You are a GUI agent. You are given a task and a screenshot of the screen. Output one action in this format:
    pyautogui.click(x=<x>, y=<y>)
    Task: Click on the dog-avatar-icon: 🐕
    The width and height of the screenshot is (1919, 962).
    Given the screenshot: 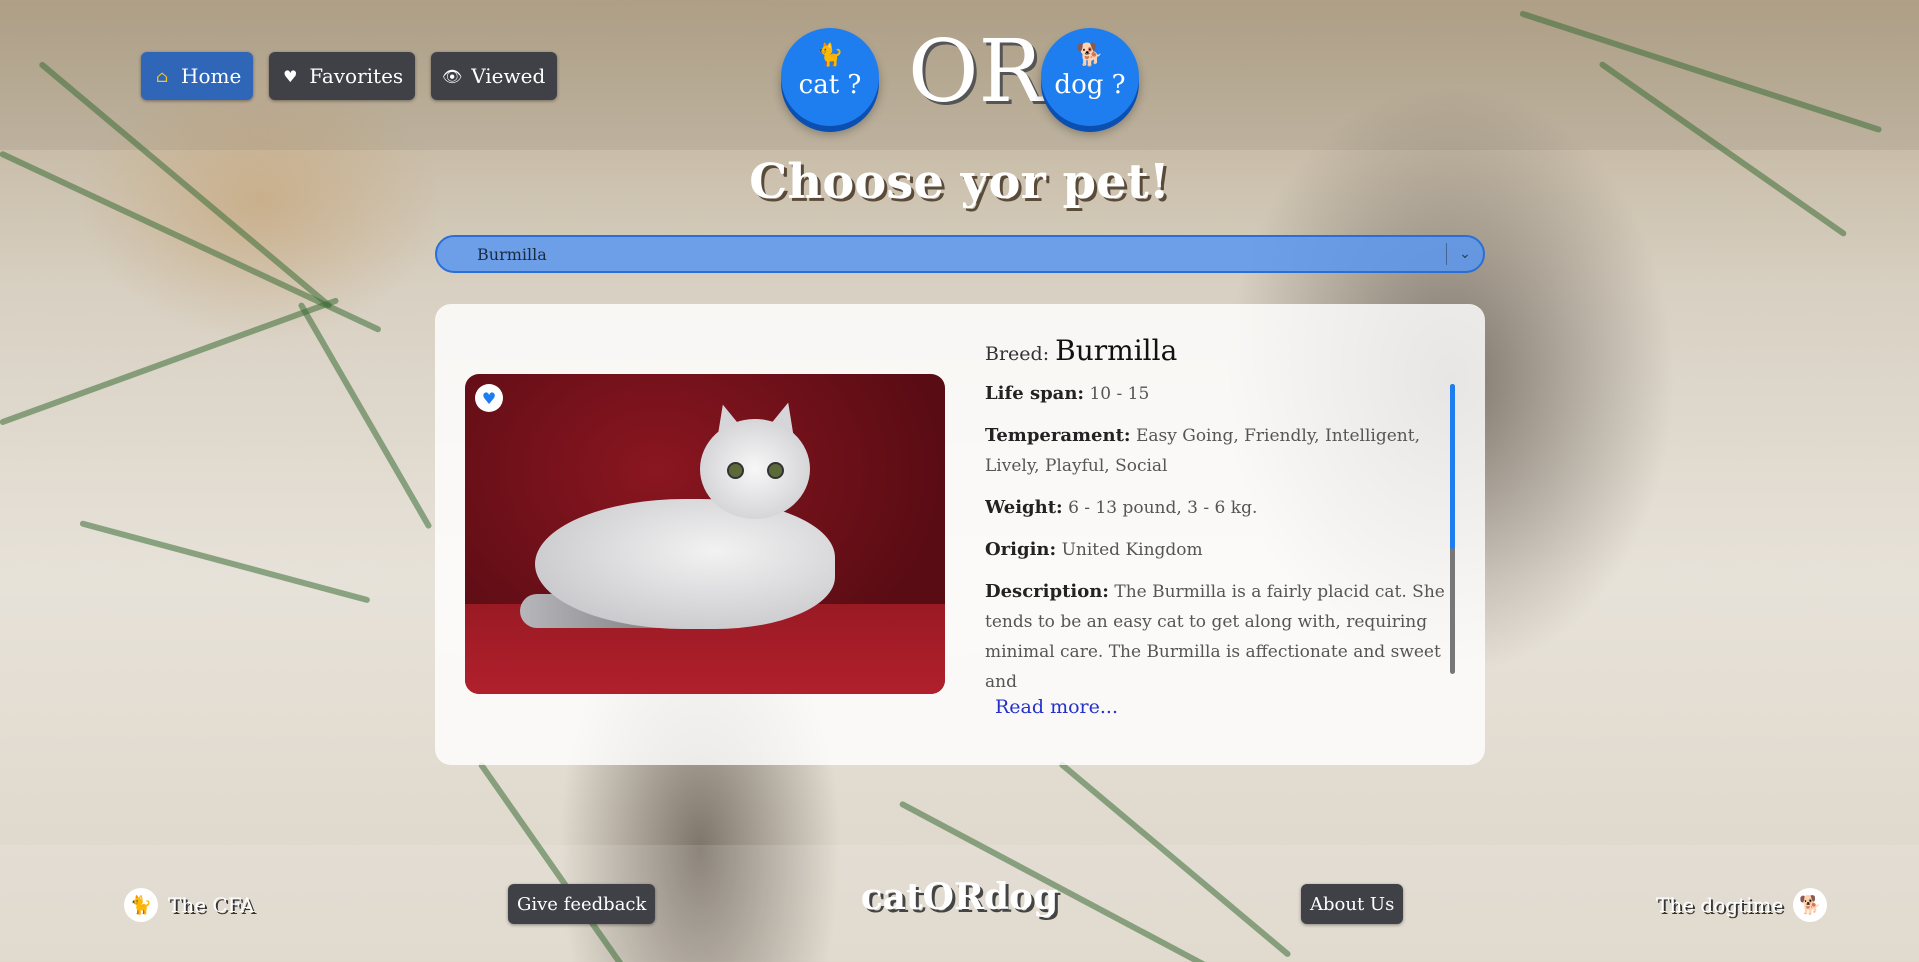 What is the action you would take?
    pyautogui.click(x=1810, y=905)
    